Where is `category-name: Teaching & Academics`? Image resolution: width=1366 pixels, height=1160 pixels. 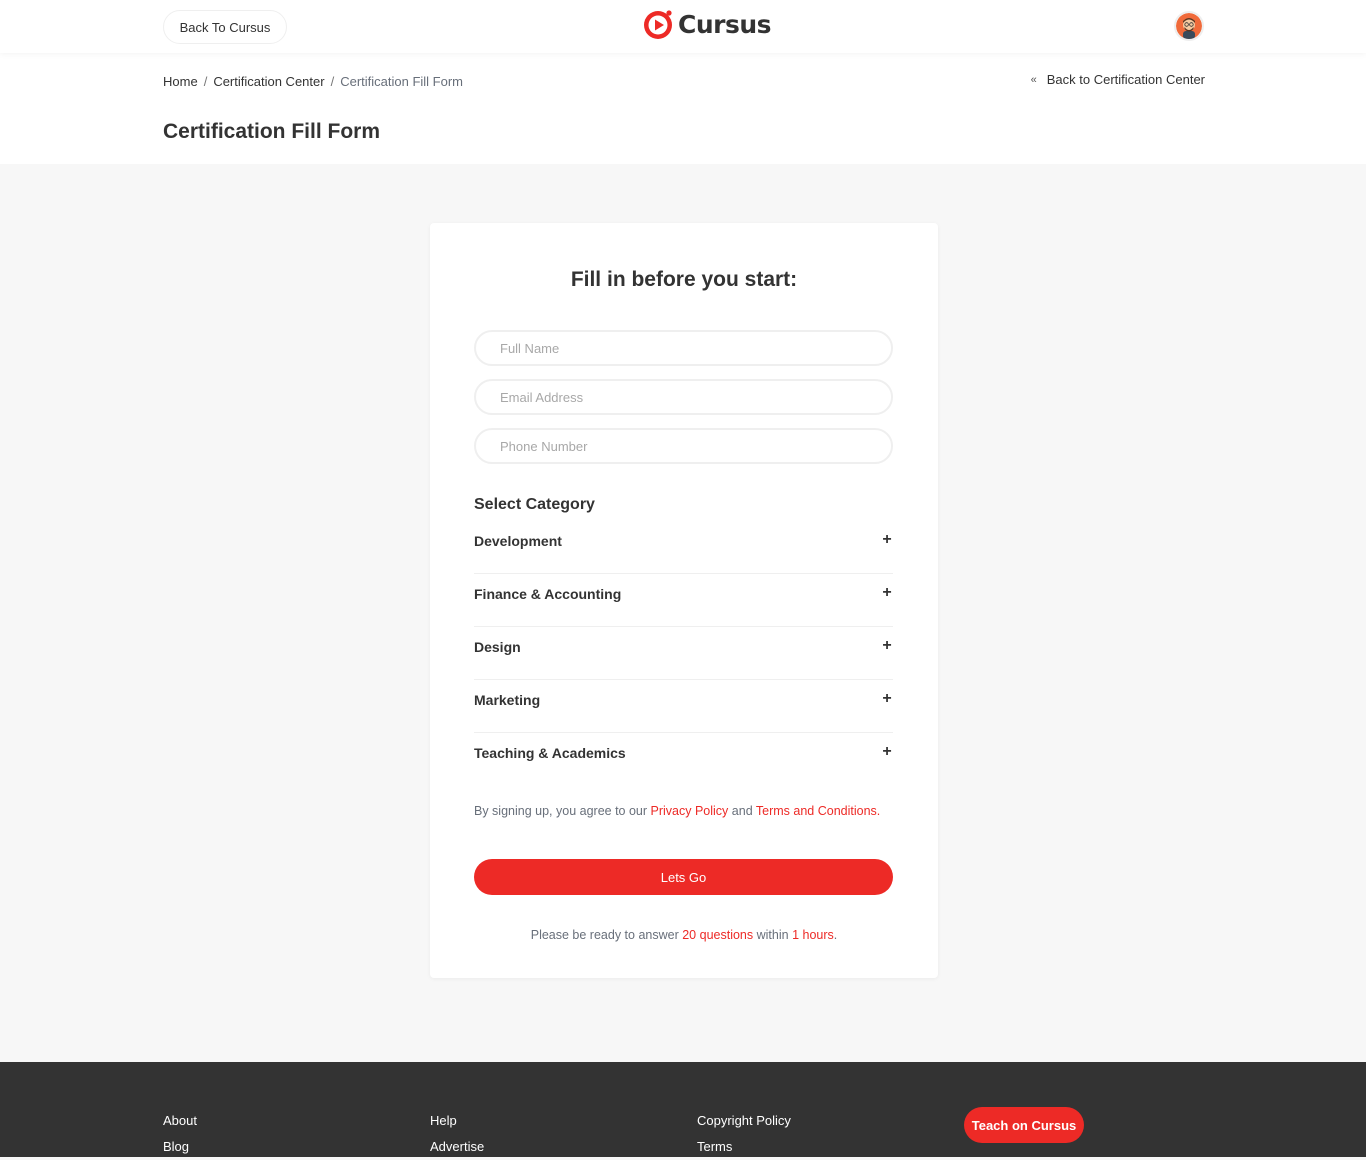
category-name: Teaching & Academics is located at coordinates (550, 753).